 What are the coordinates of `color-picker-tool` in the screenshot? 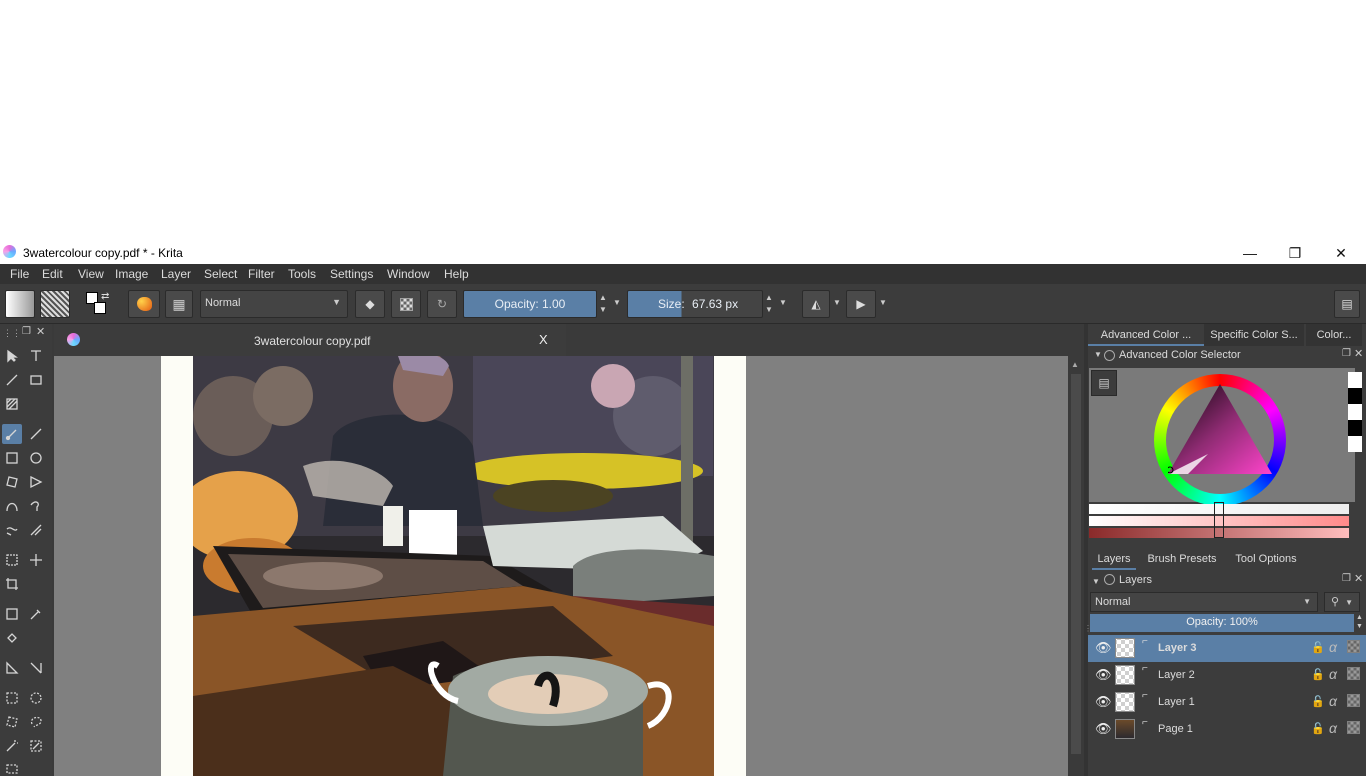 It's located at (36, 614).